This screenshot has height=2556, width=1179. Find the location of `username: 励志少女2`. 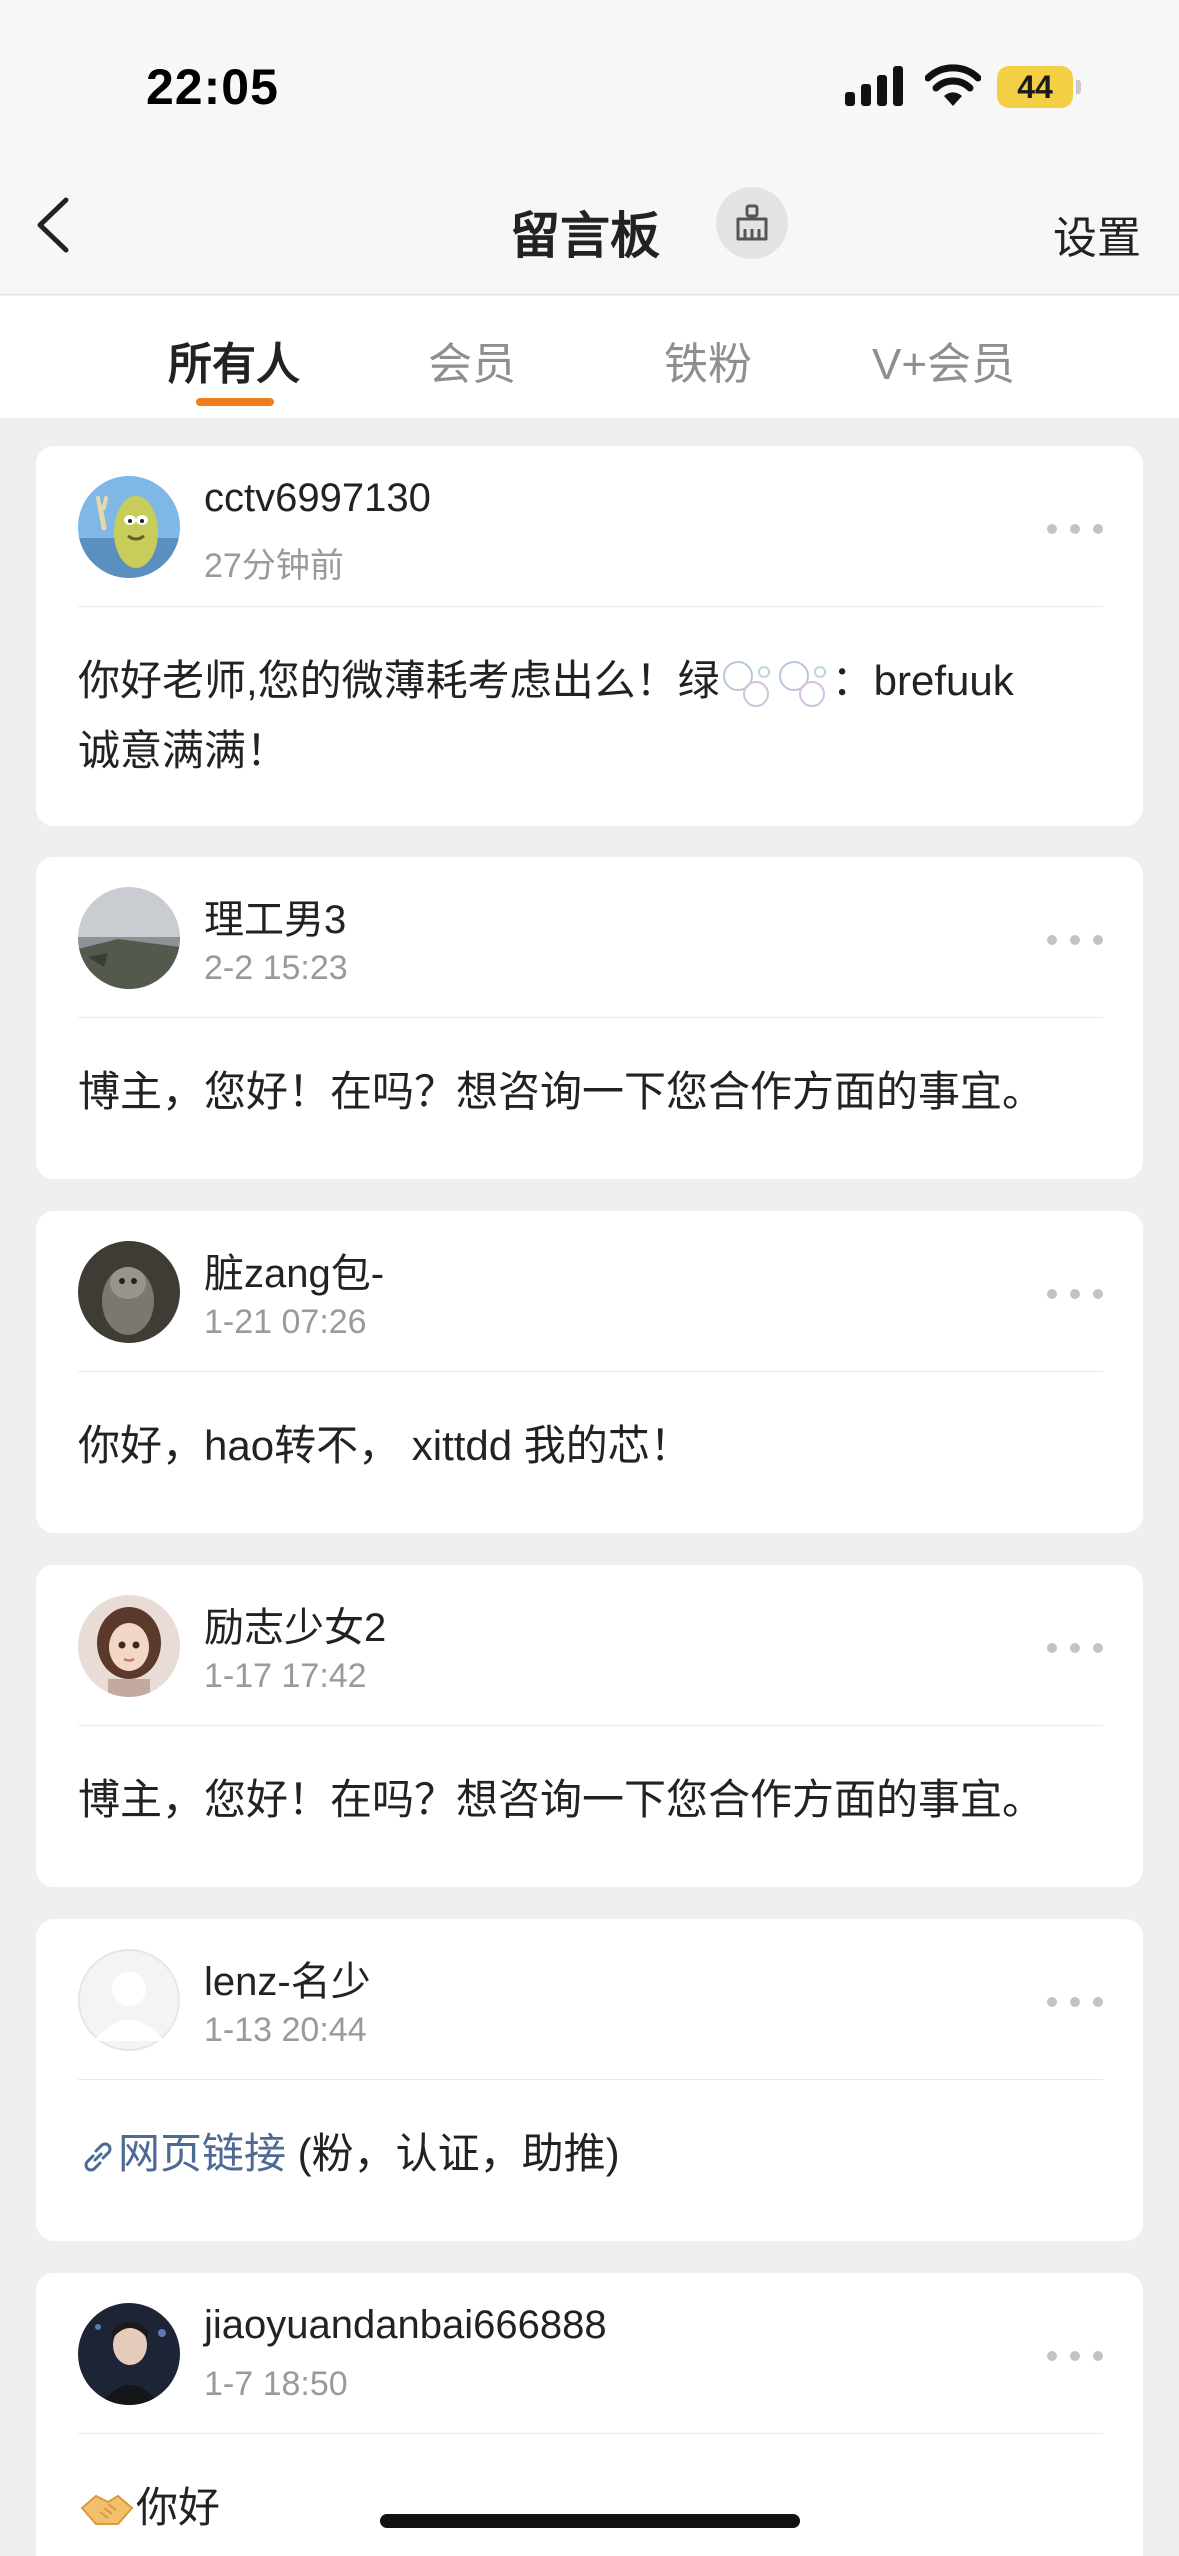

username: 励志少女2 is located at coordinates (295, 1624).